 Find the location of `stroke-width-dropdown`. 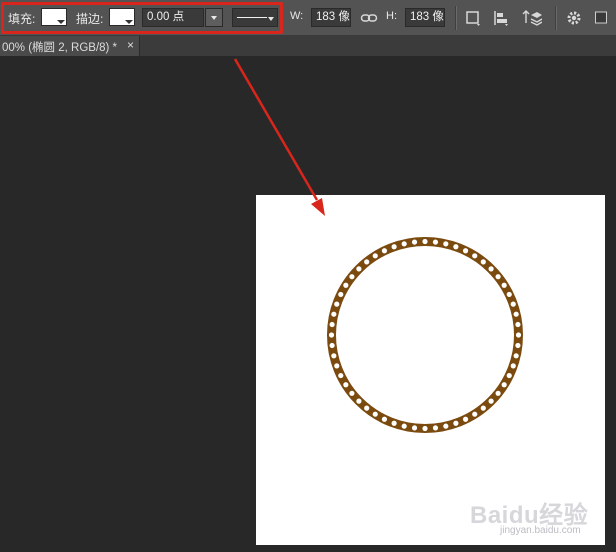

stroke-width-dropdown is located at coordinates (214, 17).